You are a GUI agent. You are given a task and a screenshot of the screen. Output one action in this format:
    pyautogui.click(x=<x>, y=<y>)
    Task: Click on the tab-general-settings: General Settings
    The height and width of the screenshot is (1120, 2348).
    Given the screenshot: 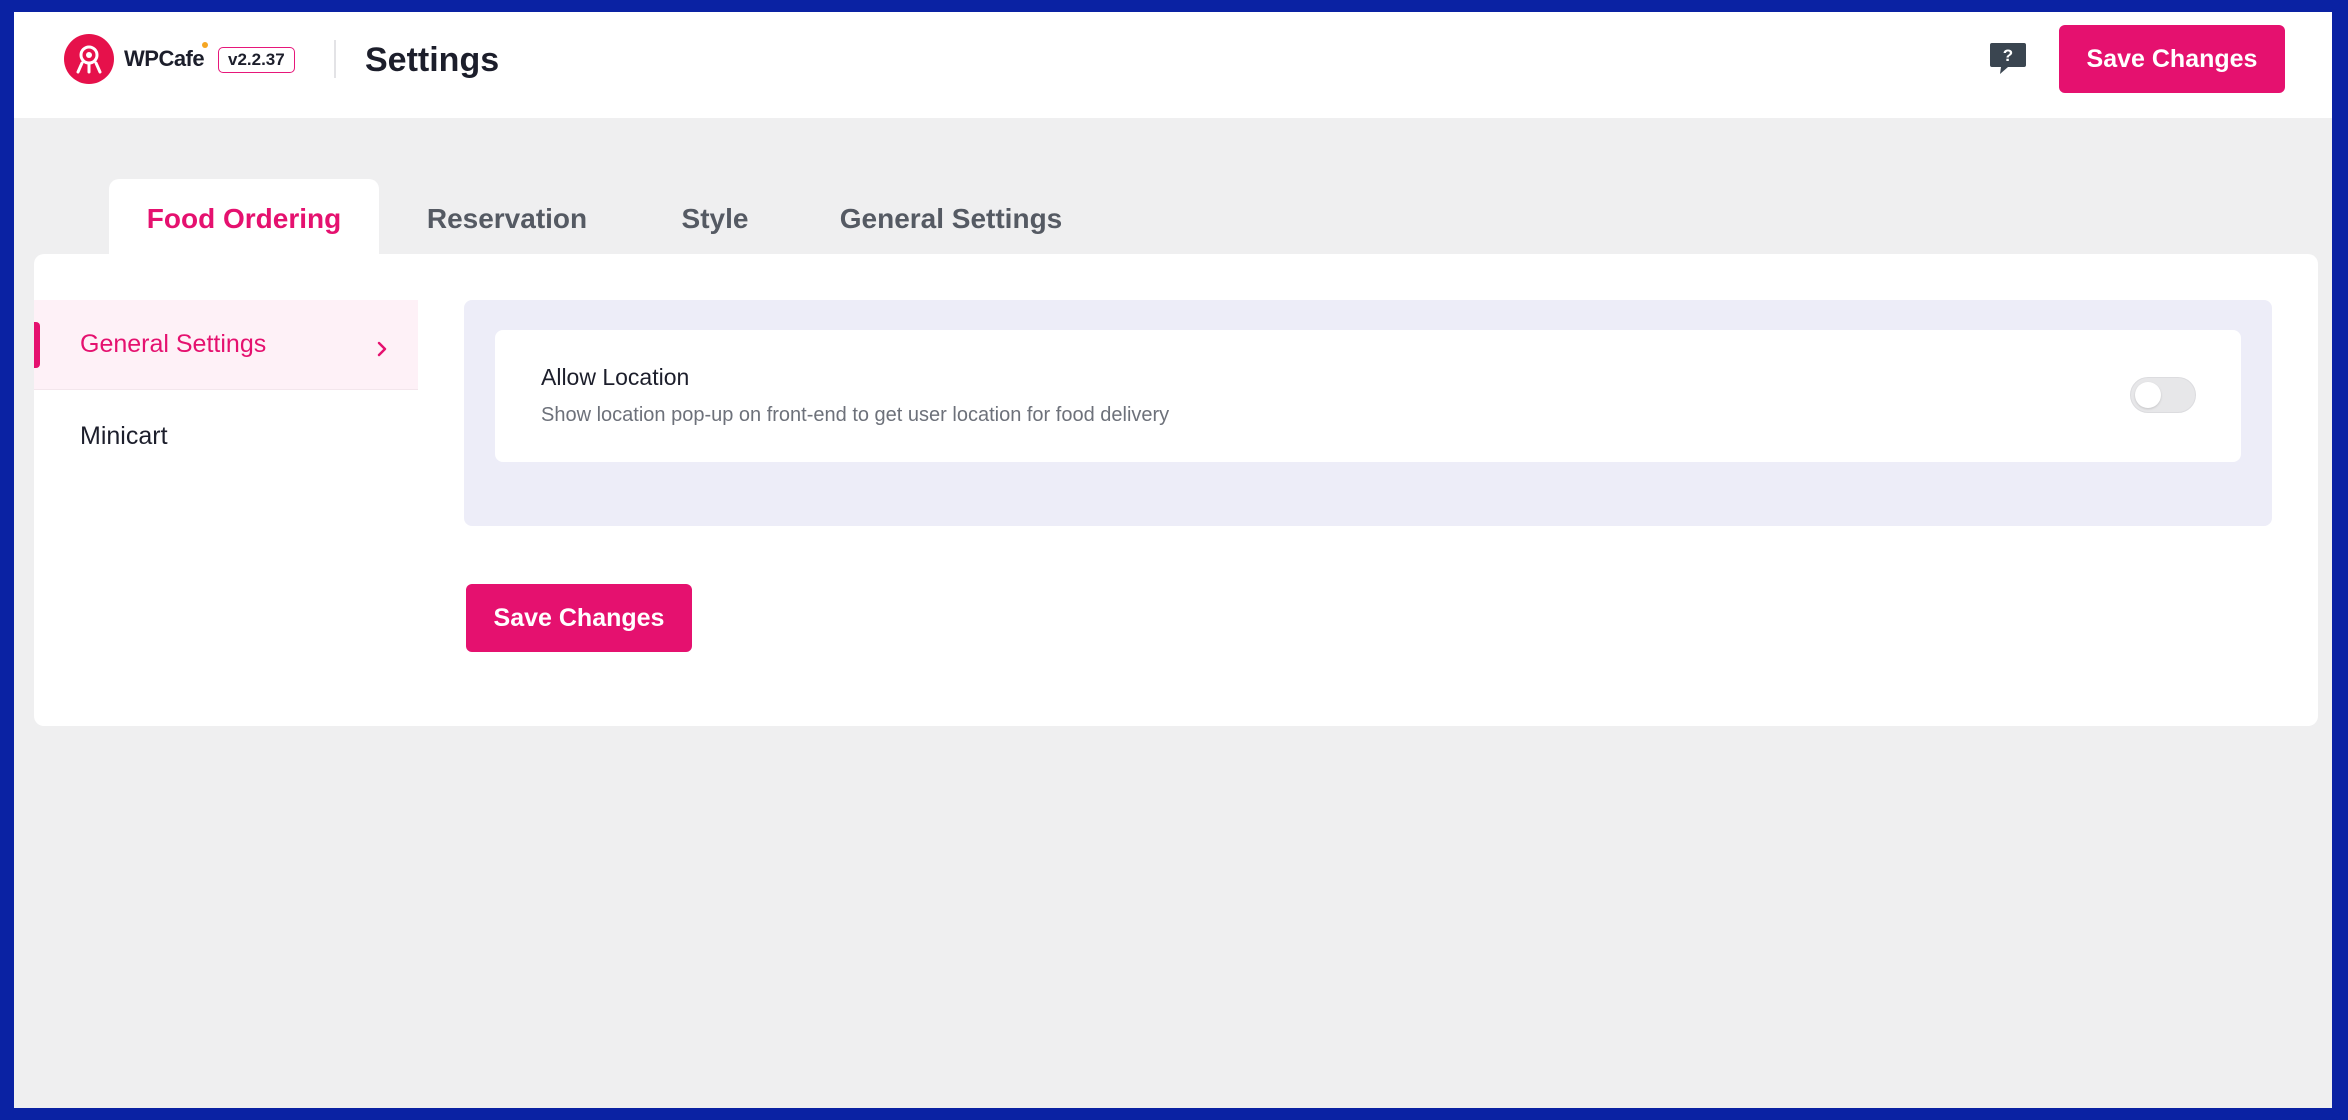 What is the action you would take?
    pyautogui.click(x=951, y=219)
    